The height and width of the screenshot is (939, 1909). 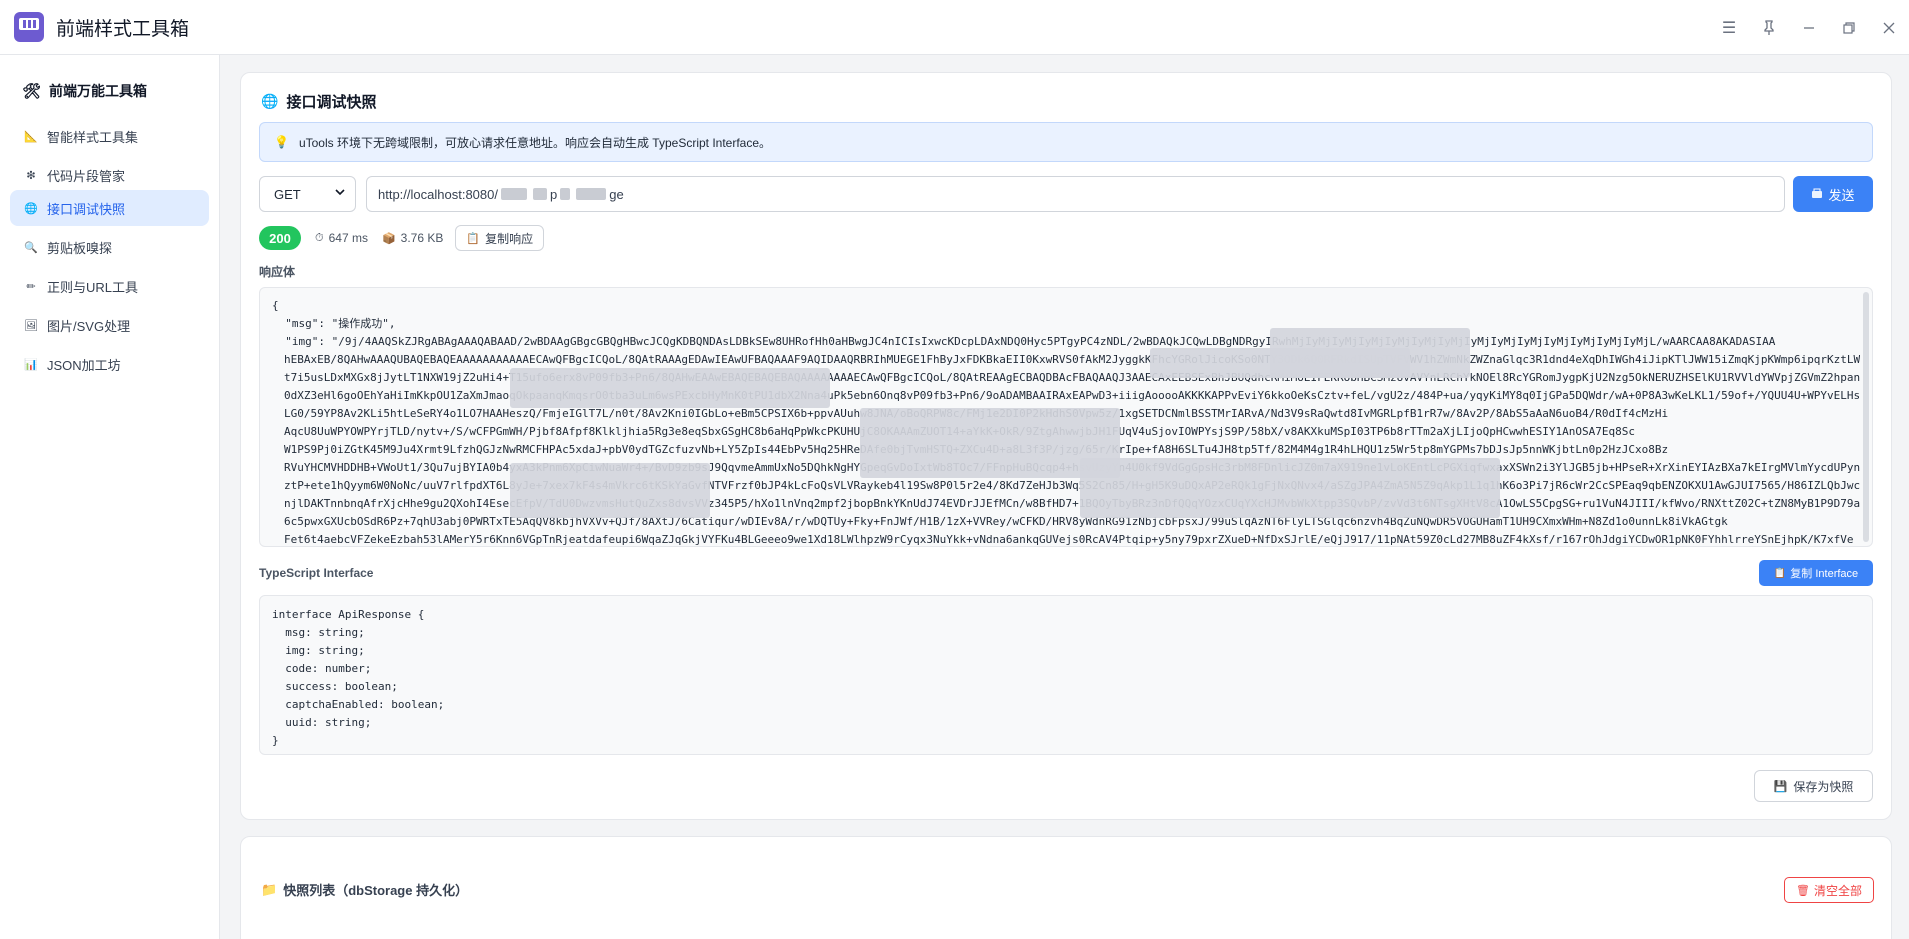 I want to click on code-line: success: boolean;, so click(x=335, y=686).